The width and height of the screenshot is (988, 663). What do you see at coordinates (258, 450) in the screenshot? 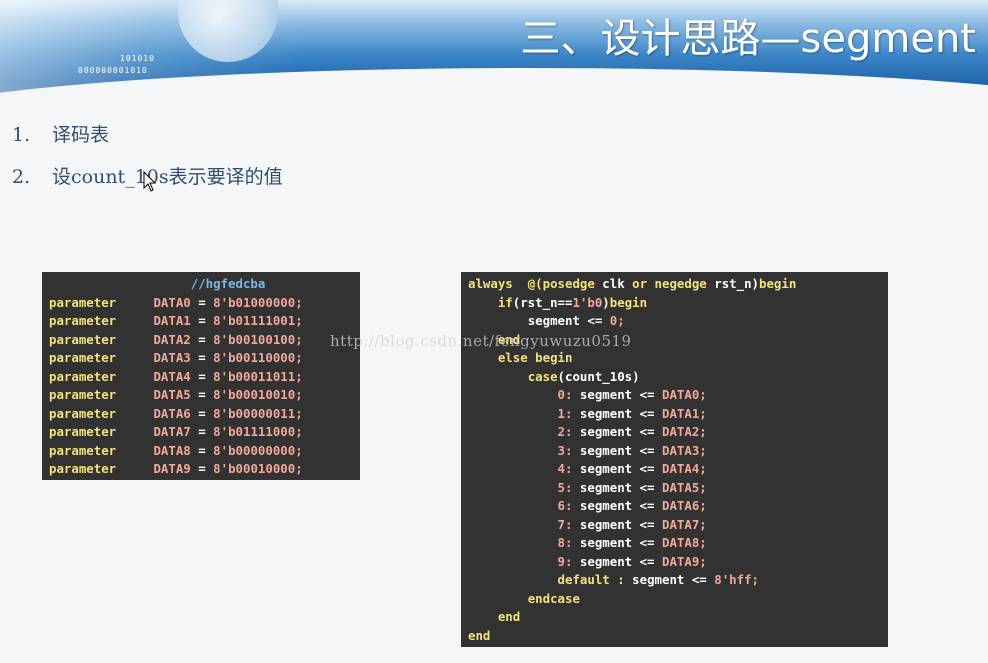
I see `code-literal: 8'b00000000;` at bounding box center [258, 450].